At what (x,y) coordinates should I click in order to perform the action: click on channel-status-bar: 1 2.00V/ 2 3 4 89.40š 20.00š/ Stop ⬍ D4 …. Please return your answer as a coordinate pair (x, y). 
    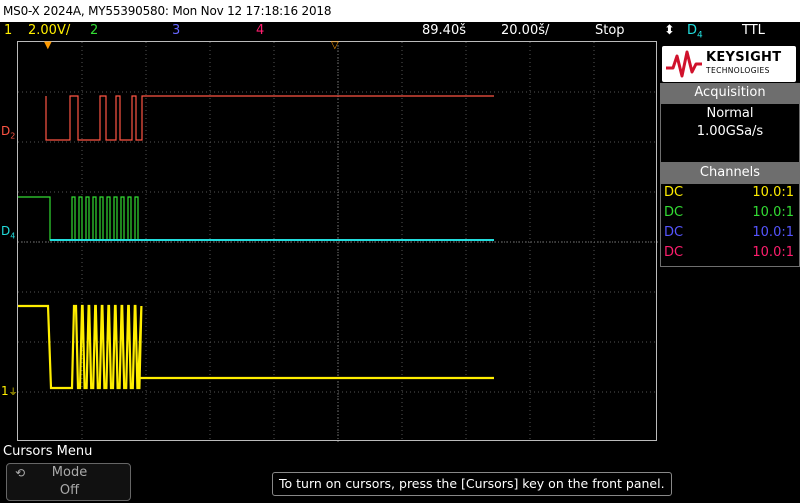
    Looking at the image, I should click on (400, 31).